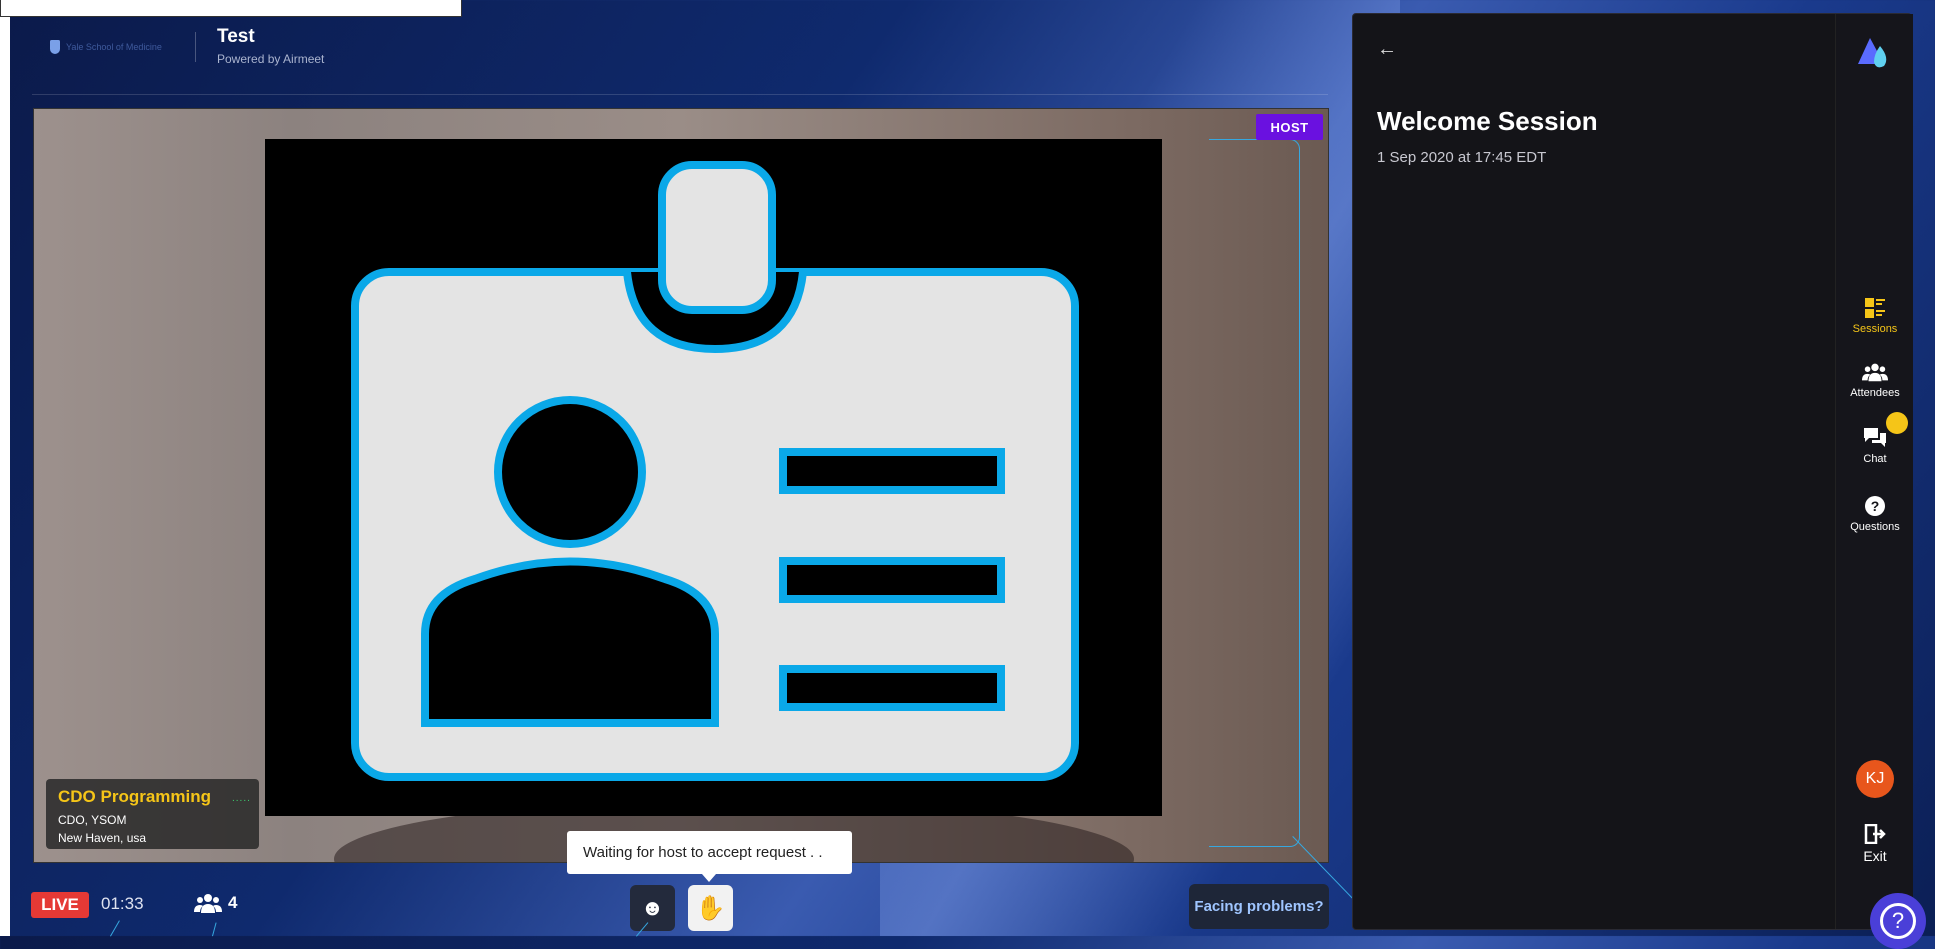 This screenshot has width=1935, height=949. What do you see at coordinates (1875, 372) in the screenshot?
I see `attendees-icon` at bounding box center [1875, 372].